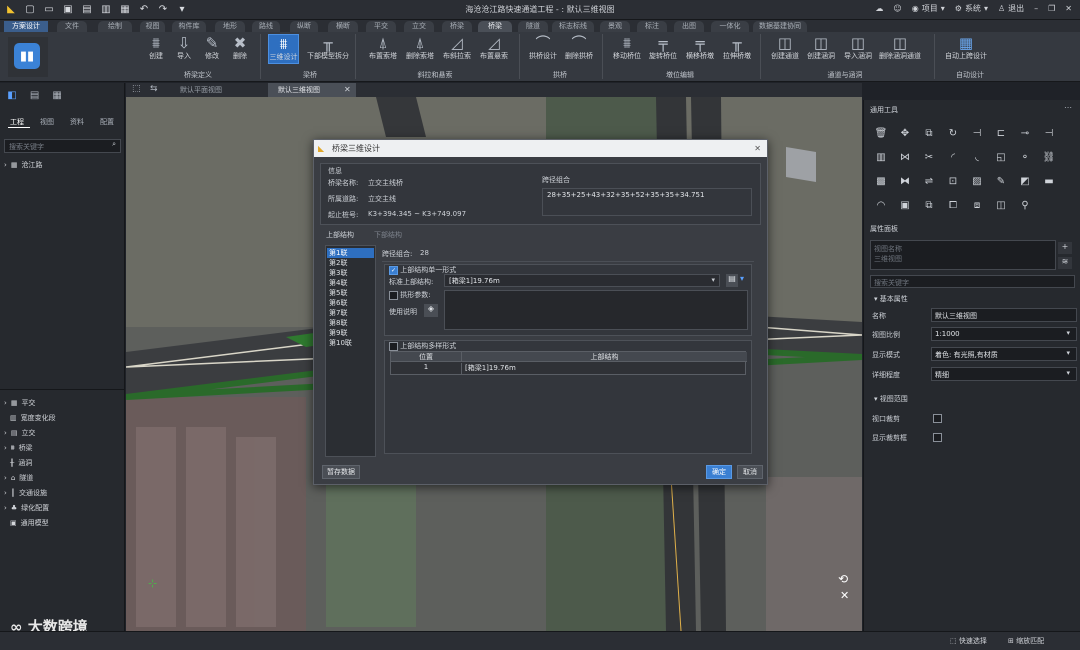 The width and height of the screenshot is (1080, 650). What do you see at coordinates (35, 95) in the screenshot?
I see `layers-icon: ▤` at bounding box center [35, 95].